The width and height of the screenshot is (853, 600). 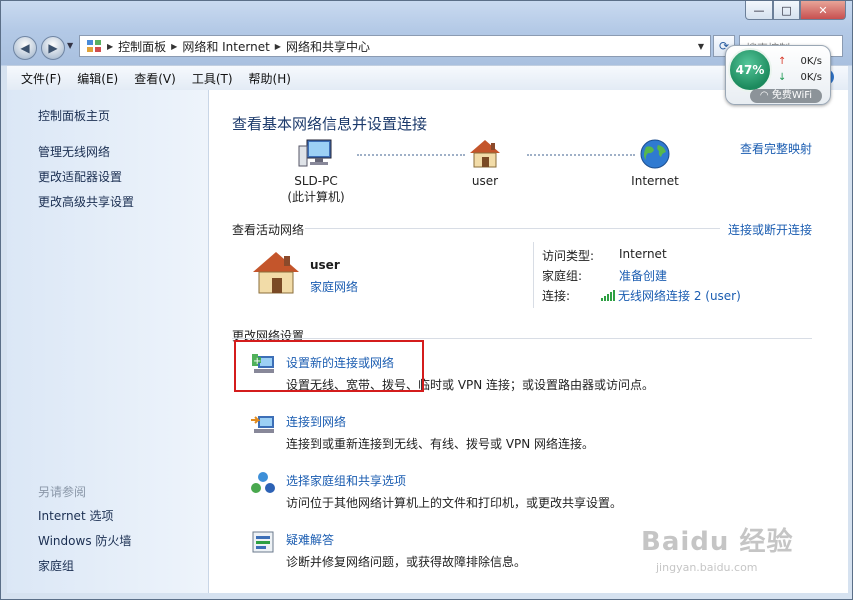 I want to click on access-type-value: Internet, so click(x=643, y=254).